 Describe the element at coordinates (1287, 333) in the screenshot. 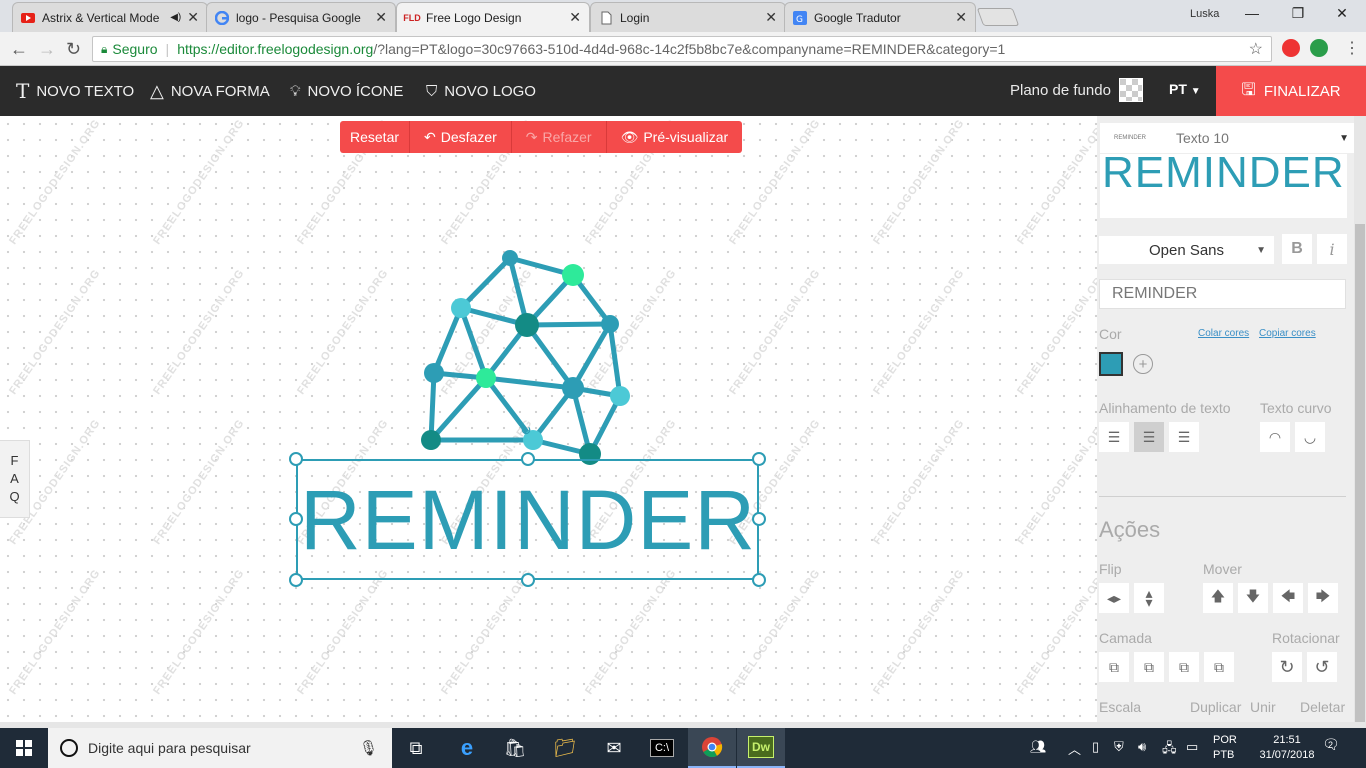

I see `copy-colors-link: Copiar cores` at that location.